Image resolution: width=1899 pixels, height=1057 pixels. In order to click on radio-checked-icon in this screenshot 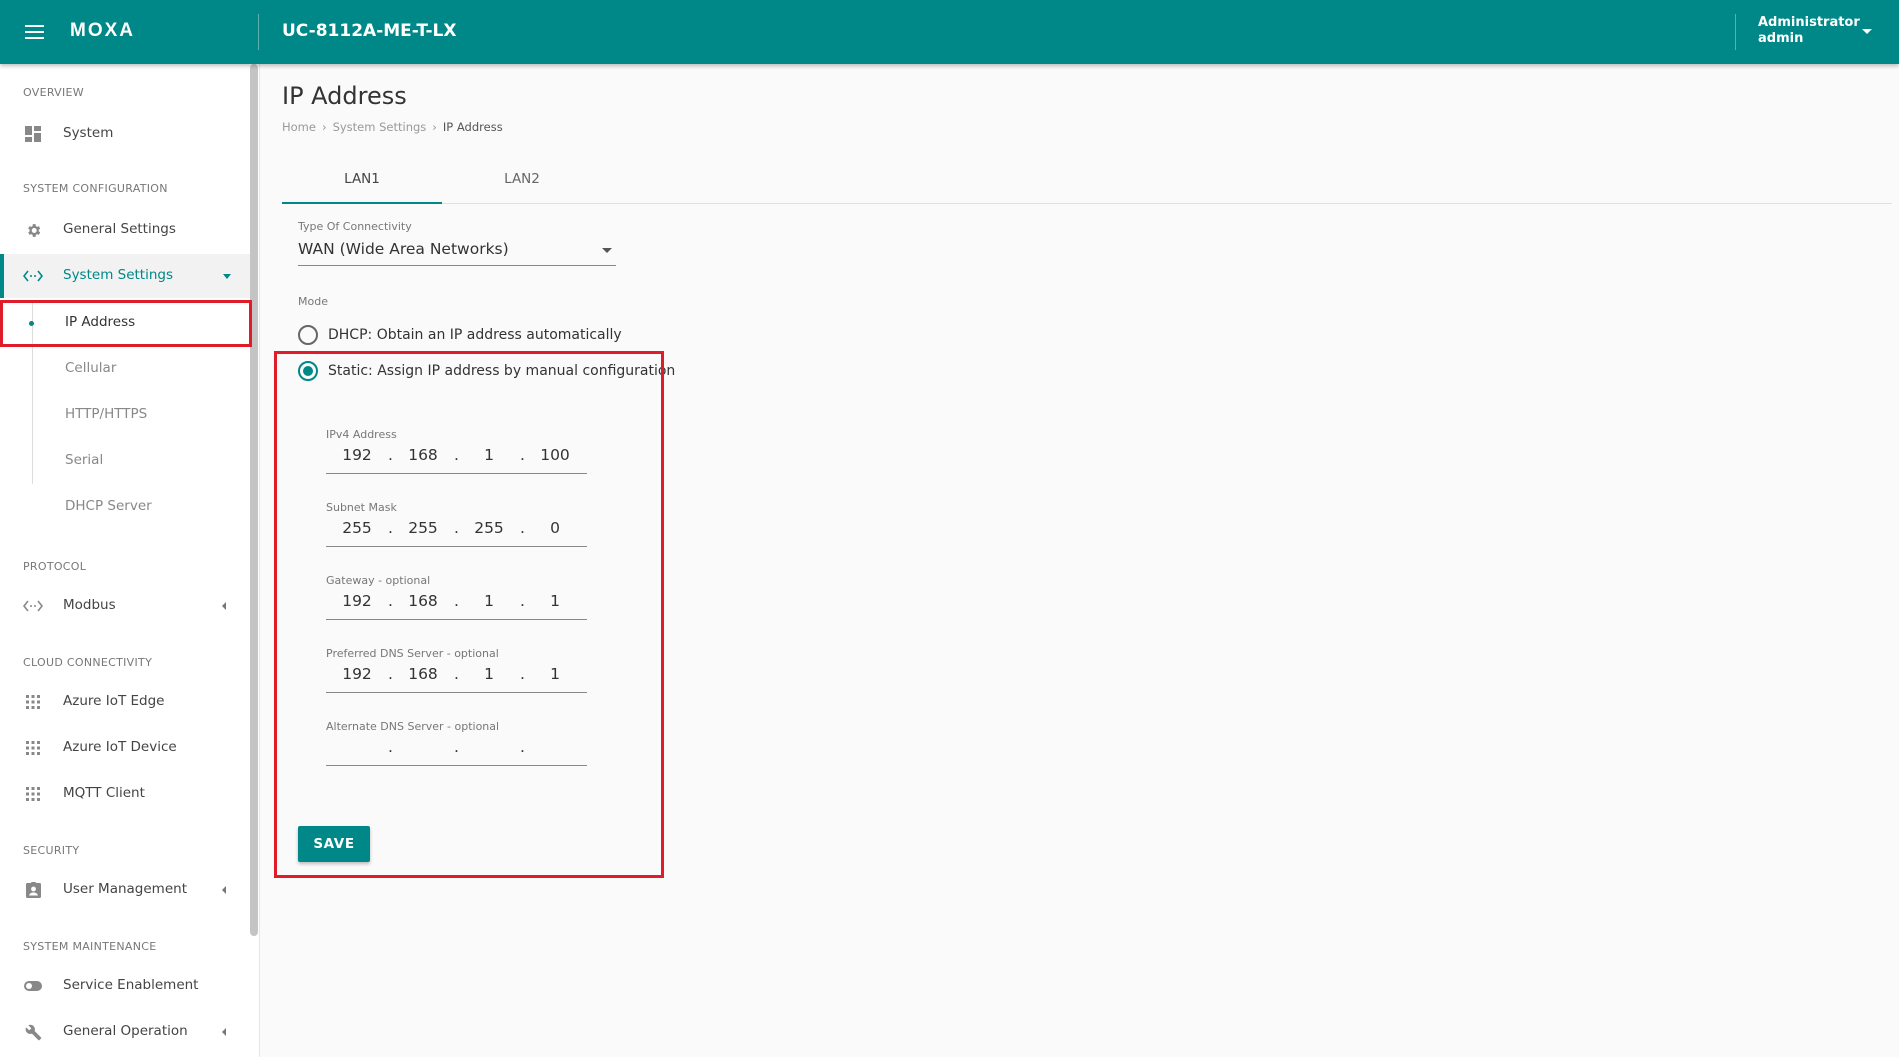, I will do `click(308, 371)`.